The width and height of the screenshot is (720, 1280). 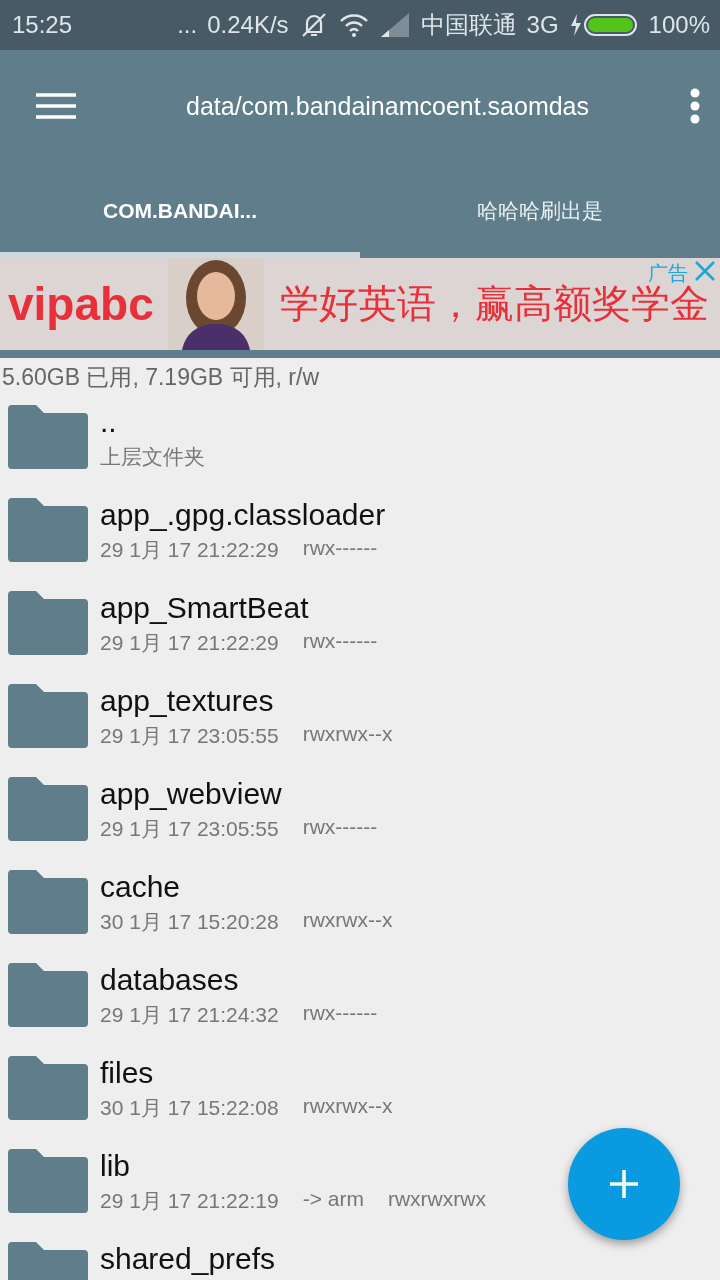 What do you see at coordinates (160, 377) in the screenshot?
I see `storage-info: 5.60GB 已用, 7.19GB 可用, r/w` at bounding box center [160, 377].